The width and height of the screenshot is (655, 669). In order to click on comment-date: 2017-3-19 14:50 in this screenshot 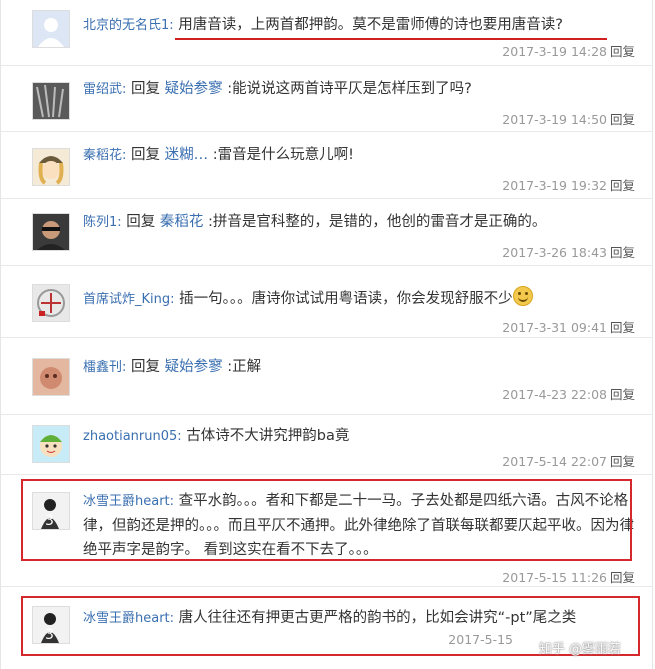, I will do `click(554, 119)`.